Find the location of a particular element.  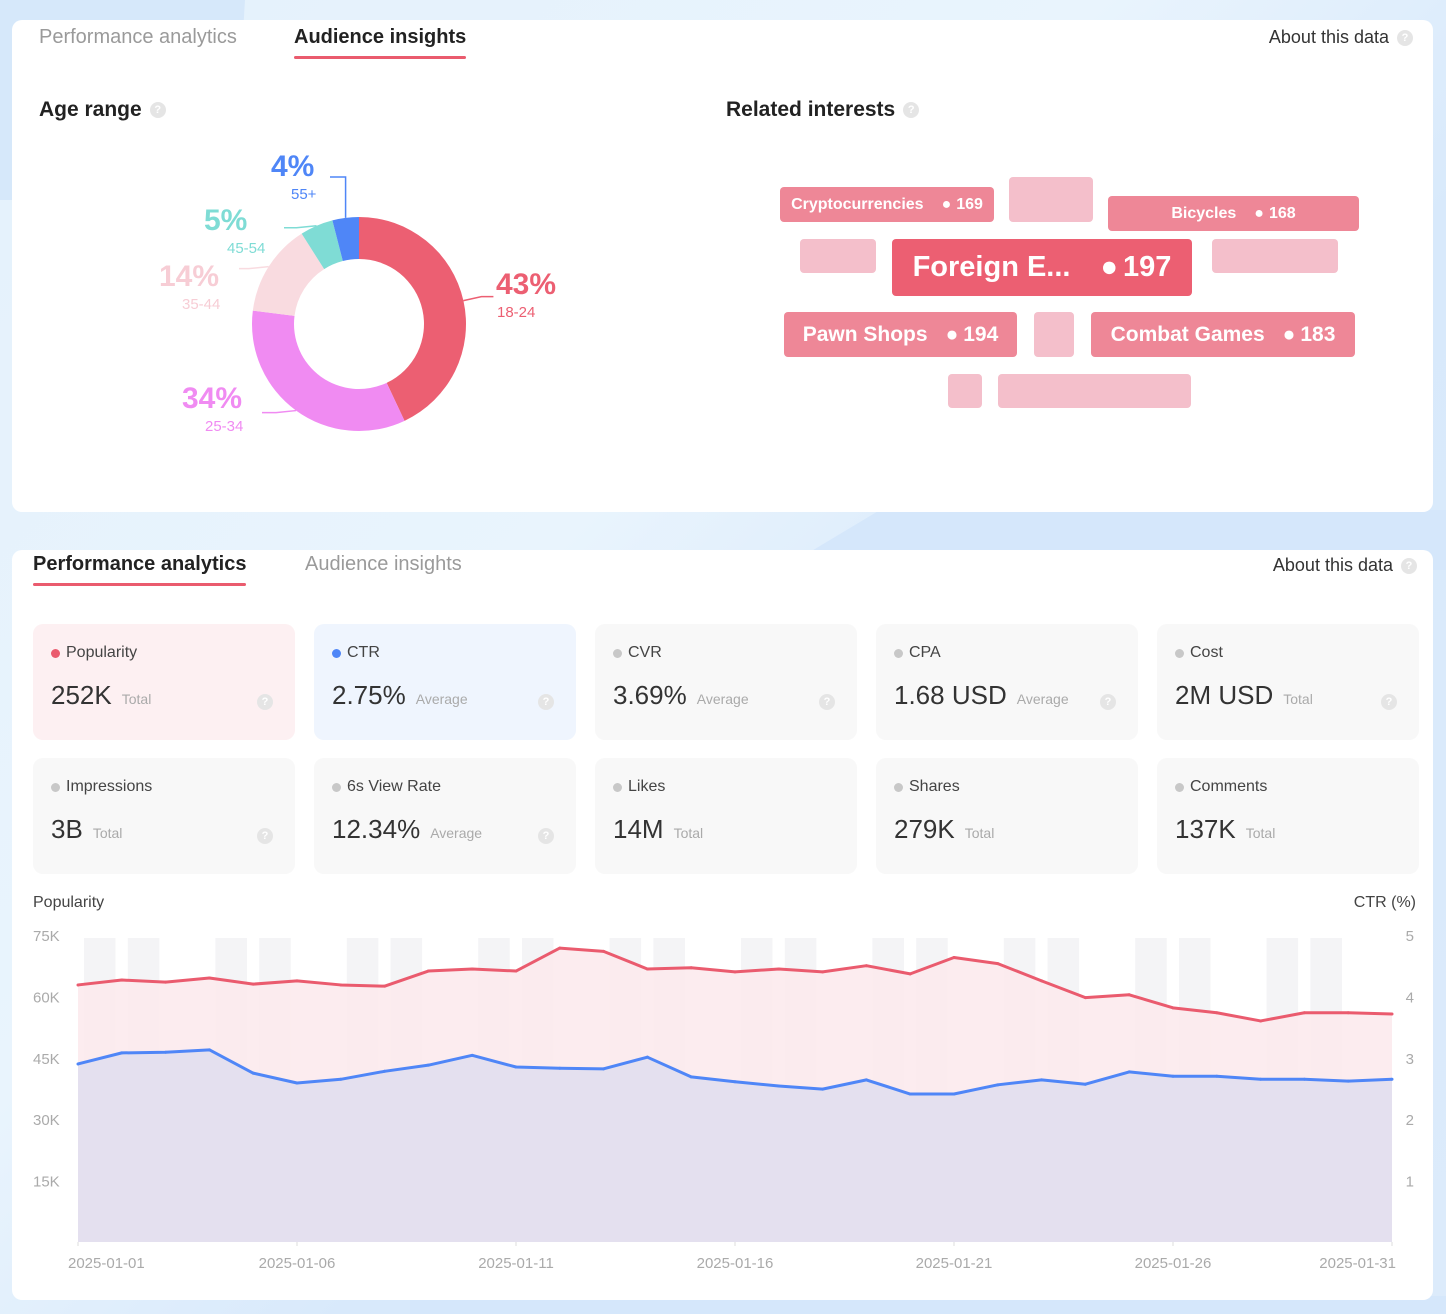

interest-tag-cryptocurrencies: Cryptocurrencies ● 169 is located at coordinates (887, 204).